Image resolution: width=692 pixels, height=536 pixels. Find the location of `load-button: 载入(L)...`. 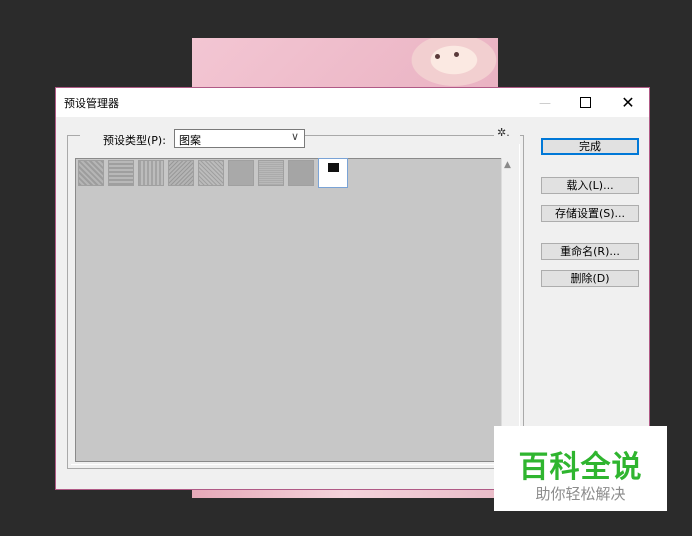

load-button: 载入(L)... is located at coordinates (590, 185).